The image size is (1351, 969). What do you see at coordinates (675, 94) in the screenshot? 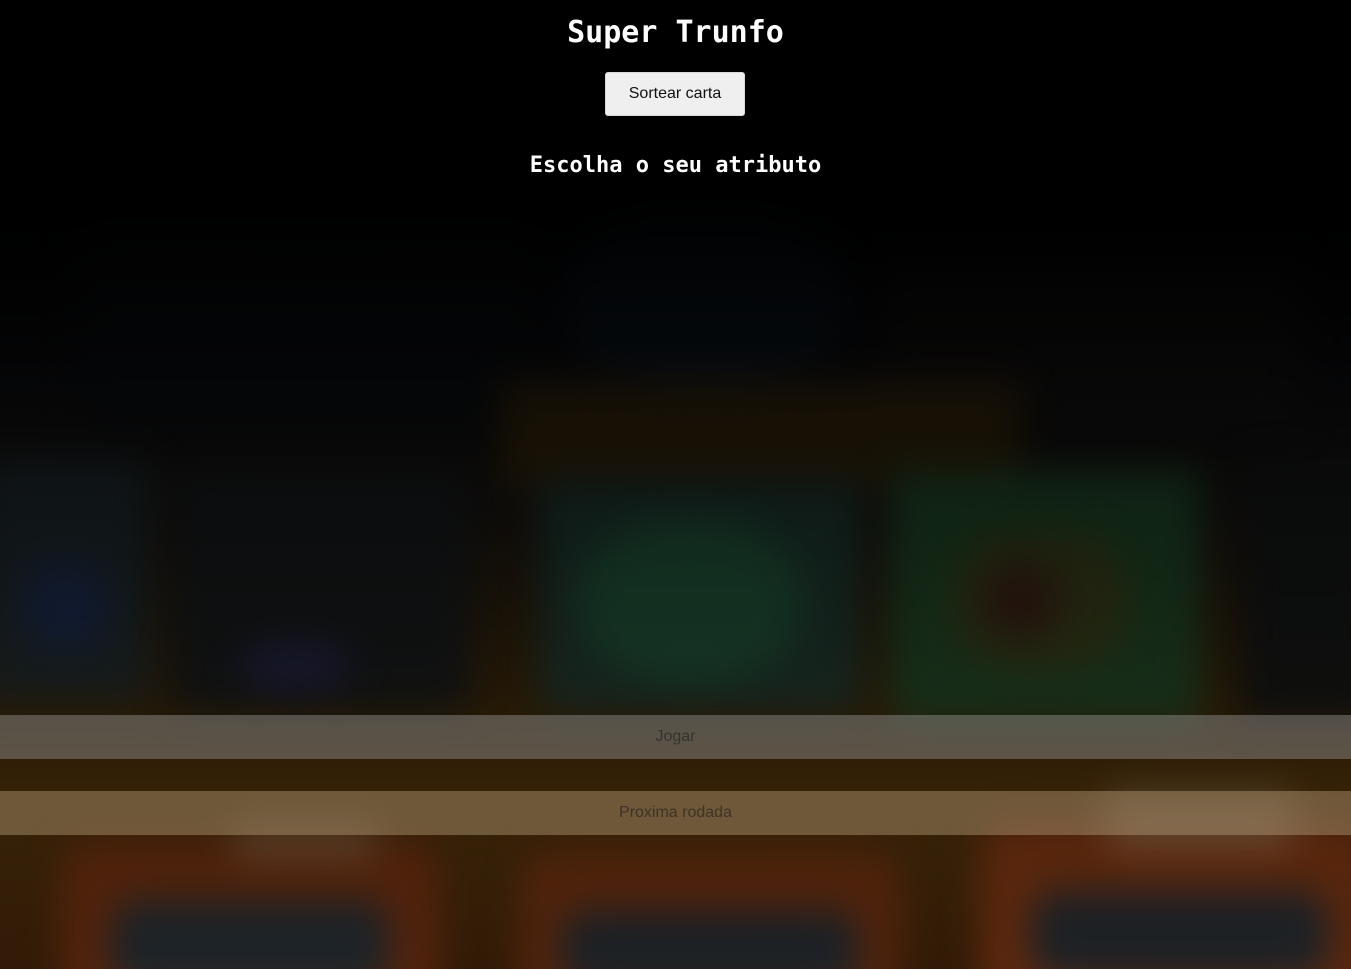
I see `draw-card-button: Sortear carta` at bounding box center [675, 94].